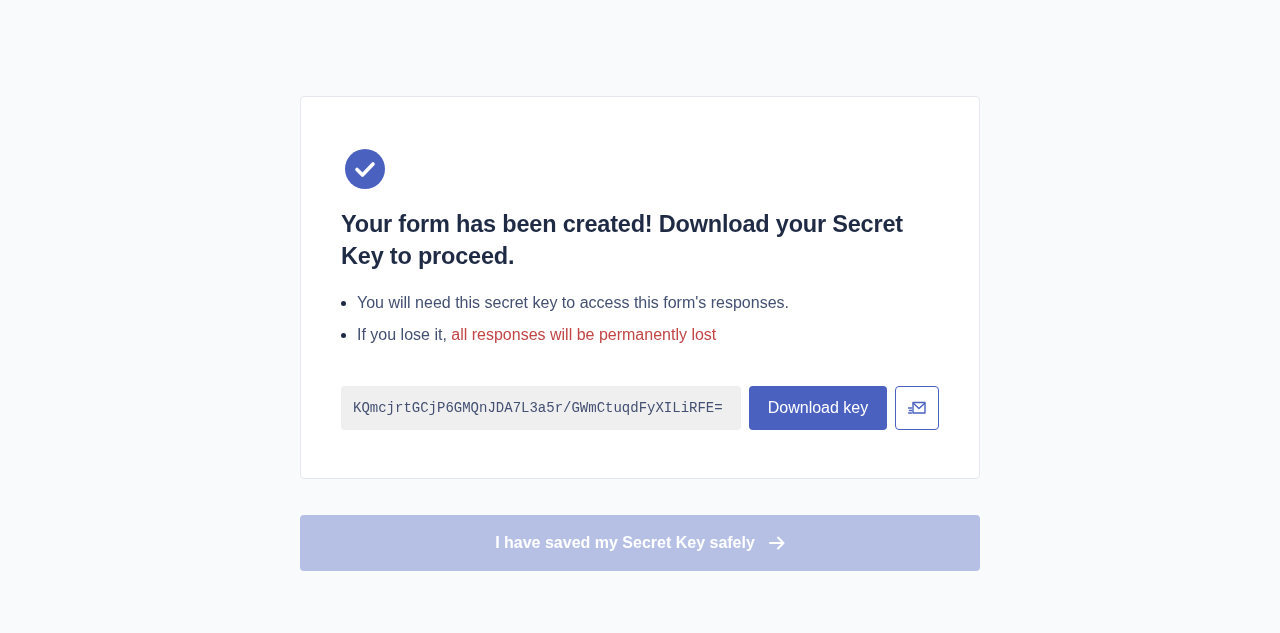 The image size is (1280, 633). What do you see at coordinates (818, 408) in the screenshot?
I see `download-key-button: Download key` at bounding box center [818, 408].